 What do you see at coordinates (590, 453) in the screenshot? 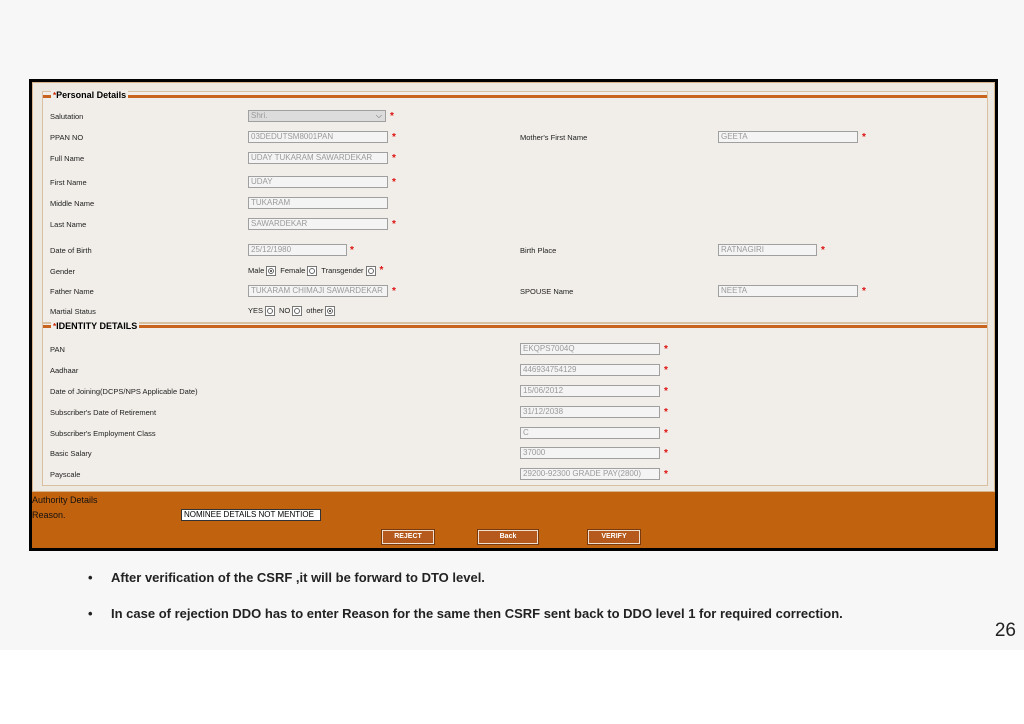
I see `basic-salary-input: 37000` at bounding box center [590, 453].